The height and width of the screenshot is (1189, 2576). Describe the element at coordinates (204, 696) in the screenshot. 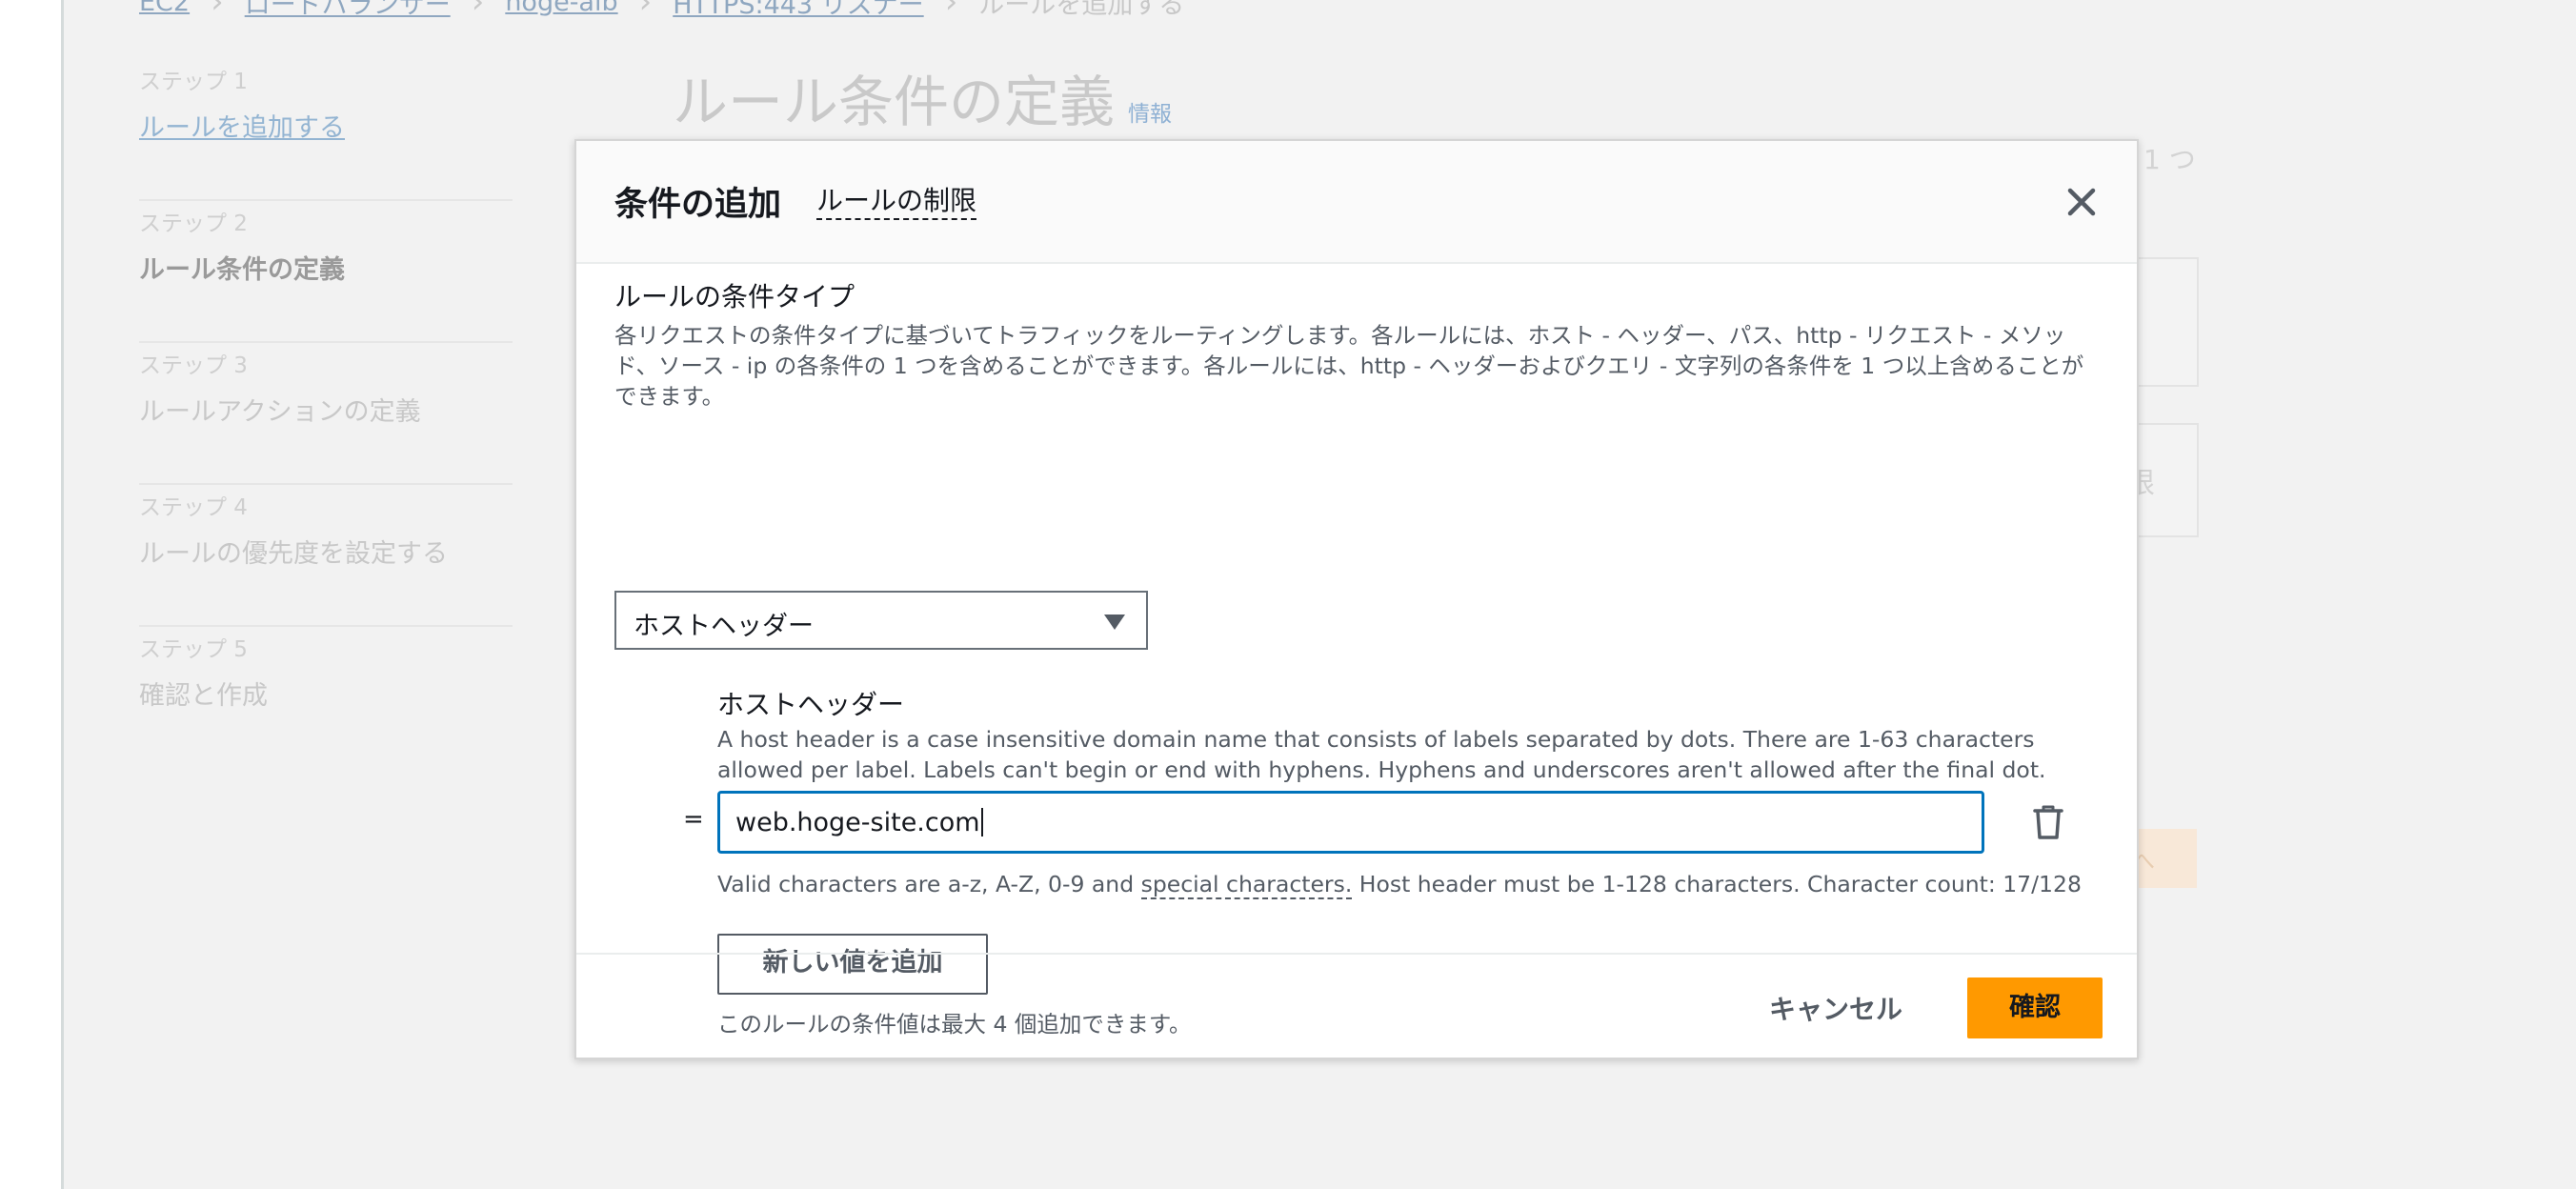

I see `step-title: 確認と作成` at that location.